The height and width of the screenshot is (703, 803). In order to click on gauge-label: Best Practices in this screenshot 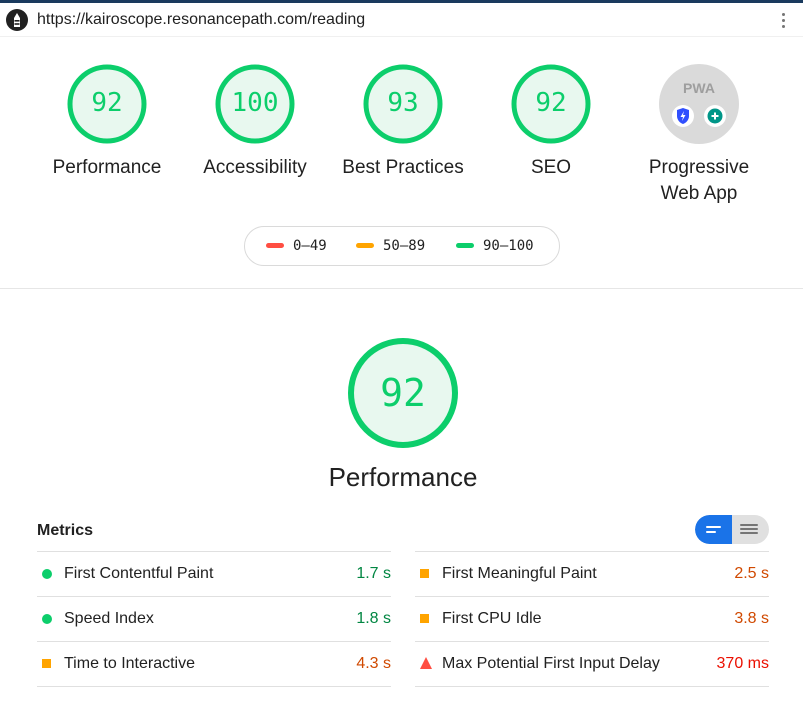, I will do `click(403, 167)`.